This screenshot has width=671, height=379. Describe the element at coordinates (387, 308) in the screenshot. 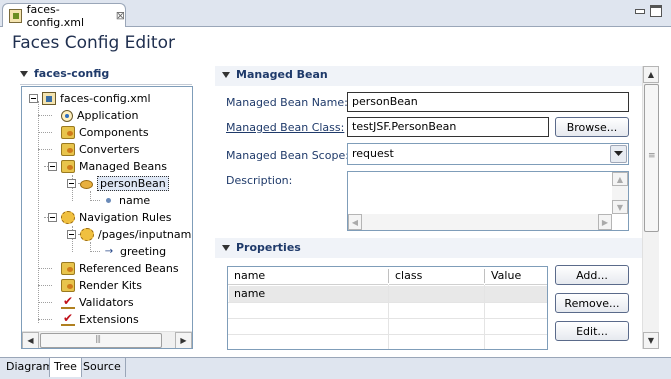

I see `properties-table: name class Value name` at that location.